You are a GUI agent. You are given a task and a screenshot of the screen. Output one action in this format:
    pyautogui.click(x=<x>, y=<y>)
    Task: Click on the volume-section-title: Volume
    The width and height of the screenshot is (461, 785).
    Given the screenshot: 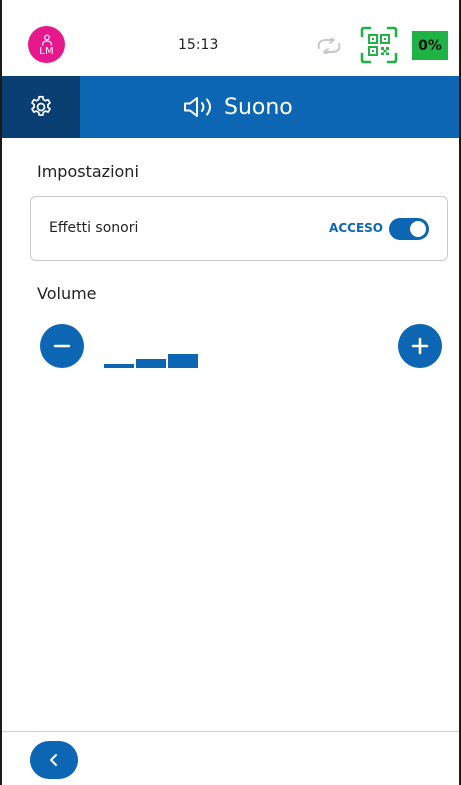 What is the action you would take?
    pyautogui.click(x=67, y=293)
    